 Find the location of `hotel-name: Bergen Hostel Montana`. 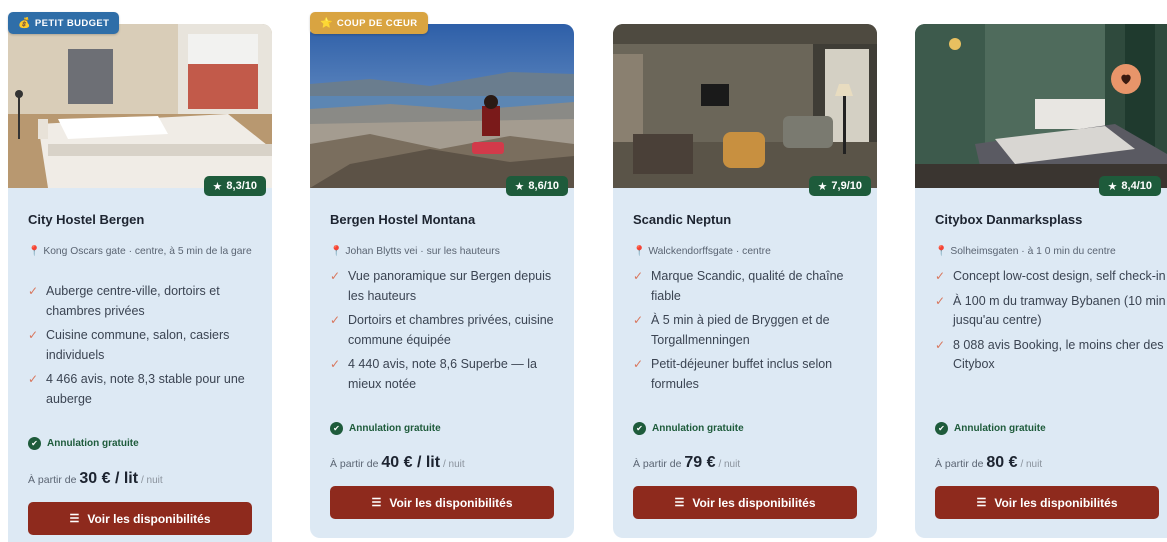

hotel-name: Bergen Hostel Montana is located at coordinates (402, 219).